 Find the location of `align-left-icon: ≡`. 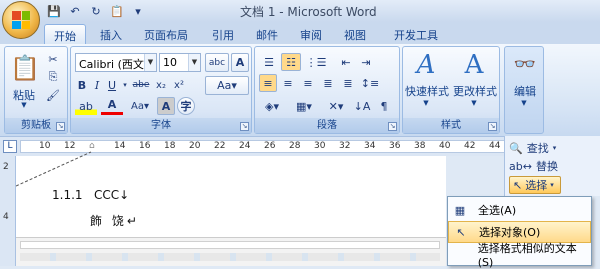

align-left-icon: ≡ is located at coordinates (268, 83).